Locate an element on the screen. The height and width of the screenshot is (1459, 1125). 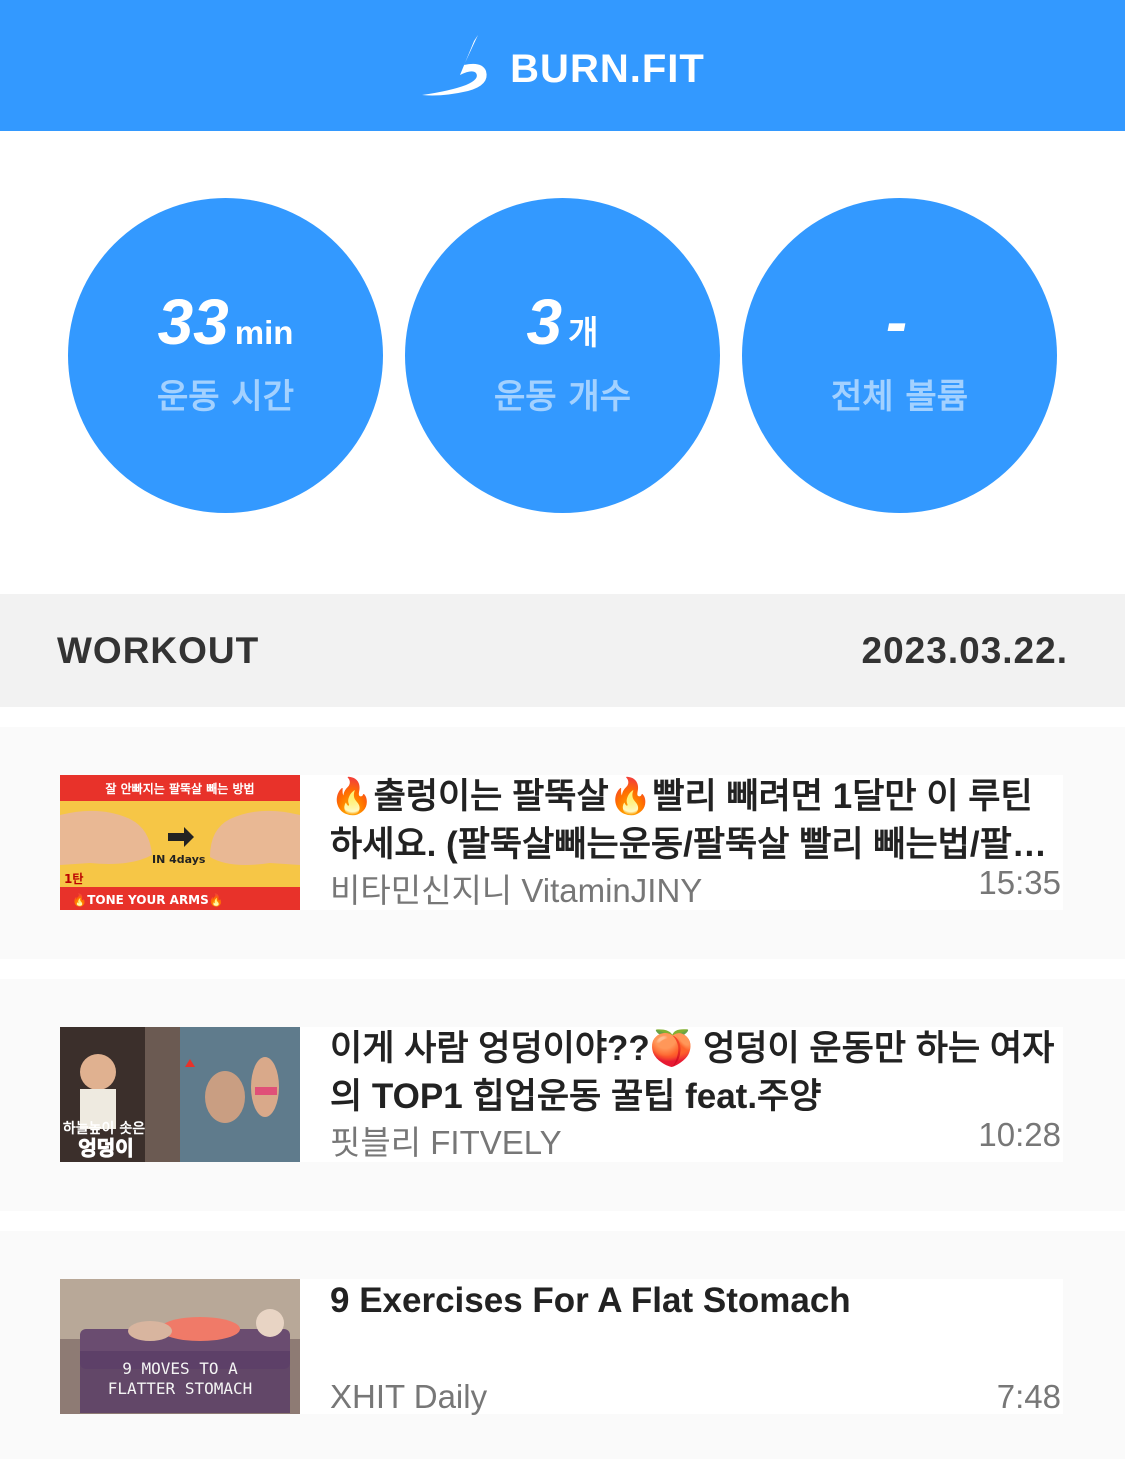
stat-unit: min is located at coordinates (264, 332).